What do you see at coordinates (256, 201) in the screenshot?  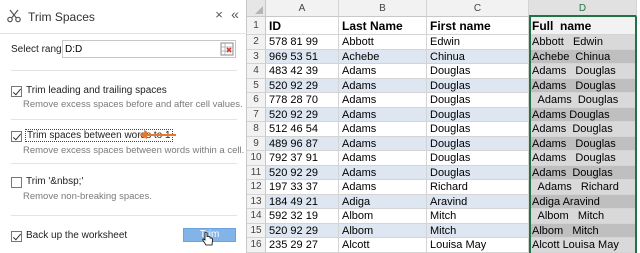 I see `row-header: 13` at bounding box center [256, 201].